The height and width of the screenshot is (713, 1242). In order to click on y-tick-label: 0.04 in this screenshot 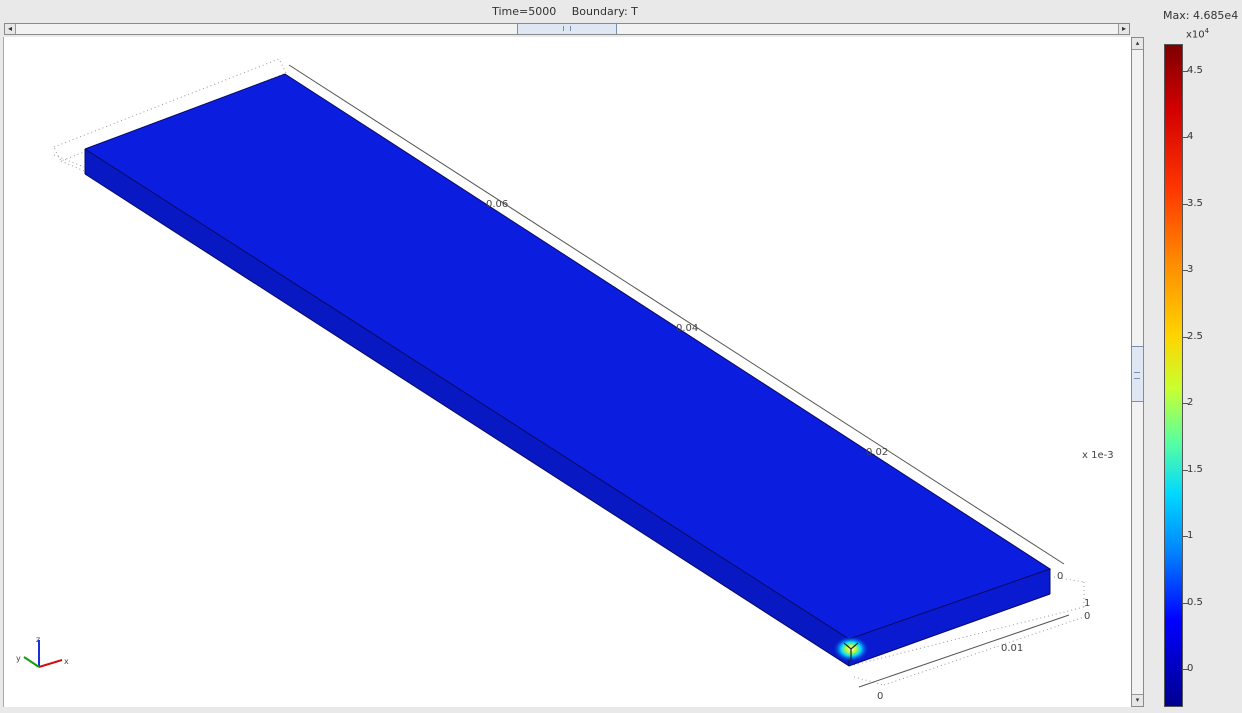, I will do `click(687, 328)`.